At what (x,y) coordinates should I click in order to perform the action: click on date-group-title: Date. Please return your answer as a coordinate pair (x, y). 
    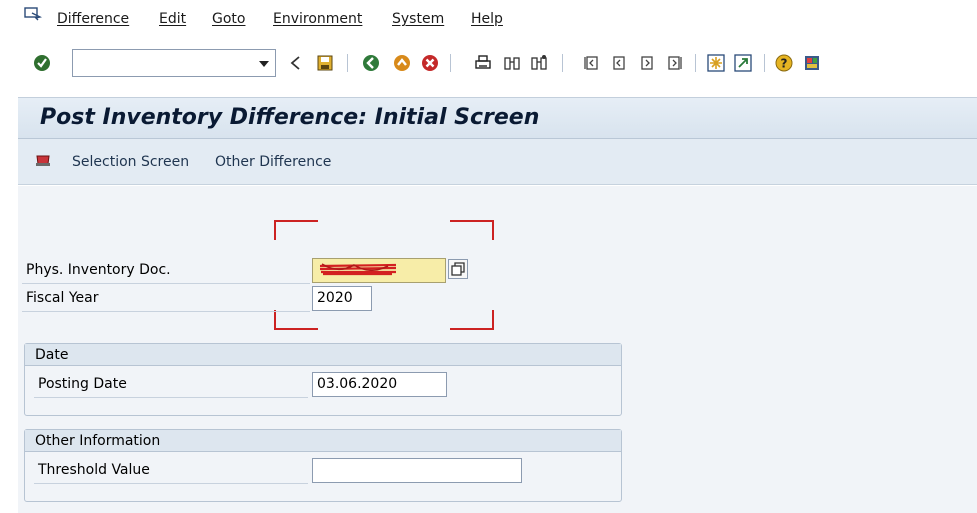
    Looking at the image, I should click on (52, 355).